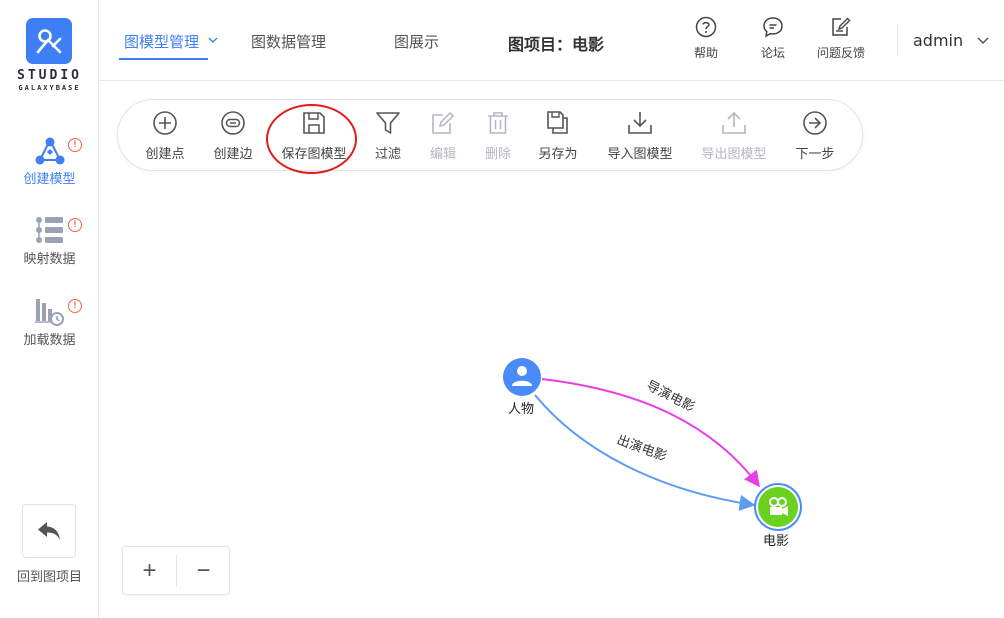 Image resolution: width=1004 pixels, height=618 pixels. I want to click on forum-icon, so click(773, 27).